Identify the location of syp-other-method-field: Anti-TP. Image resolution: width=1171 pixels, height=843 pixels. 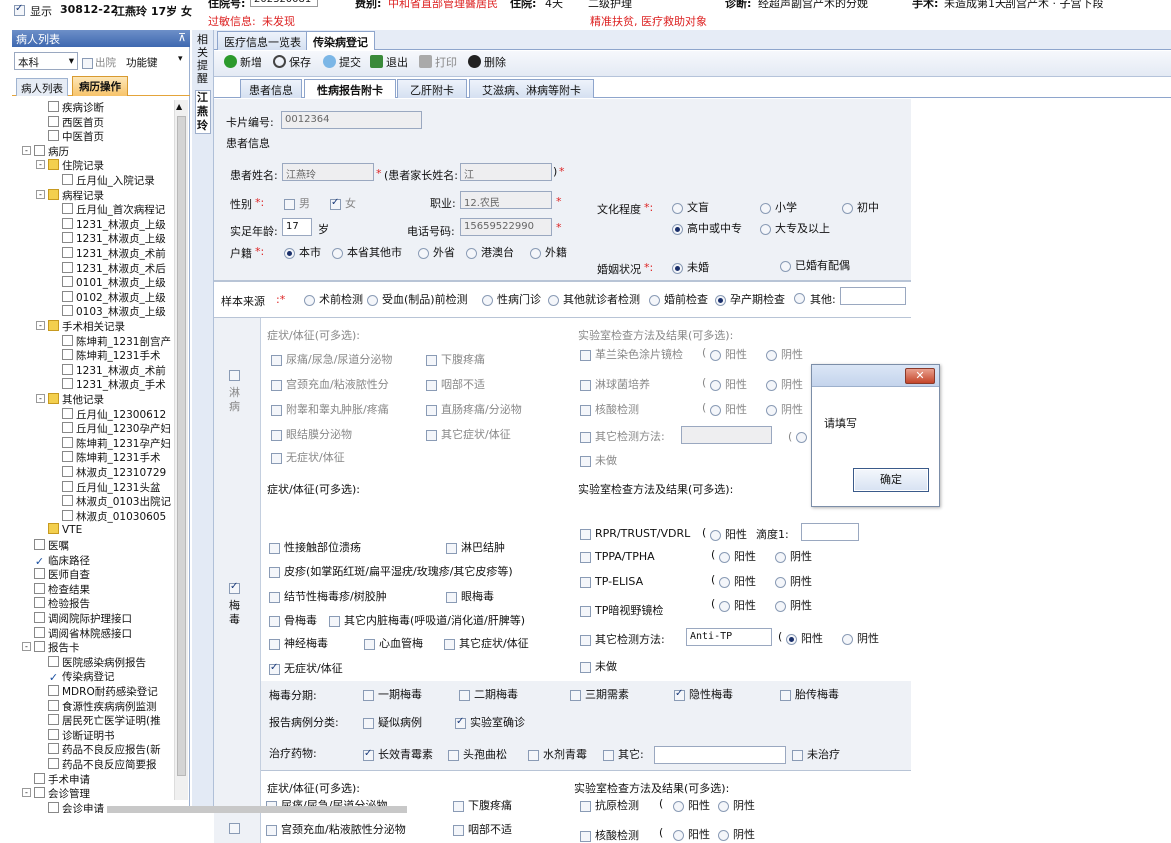
(729, 637).